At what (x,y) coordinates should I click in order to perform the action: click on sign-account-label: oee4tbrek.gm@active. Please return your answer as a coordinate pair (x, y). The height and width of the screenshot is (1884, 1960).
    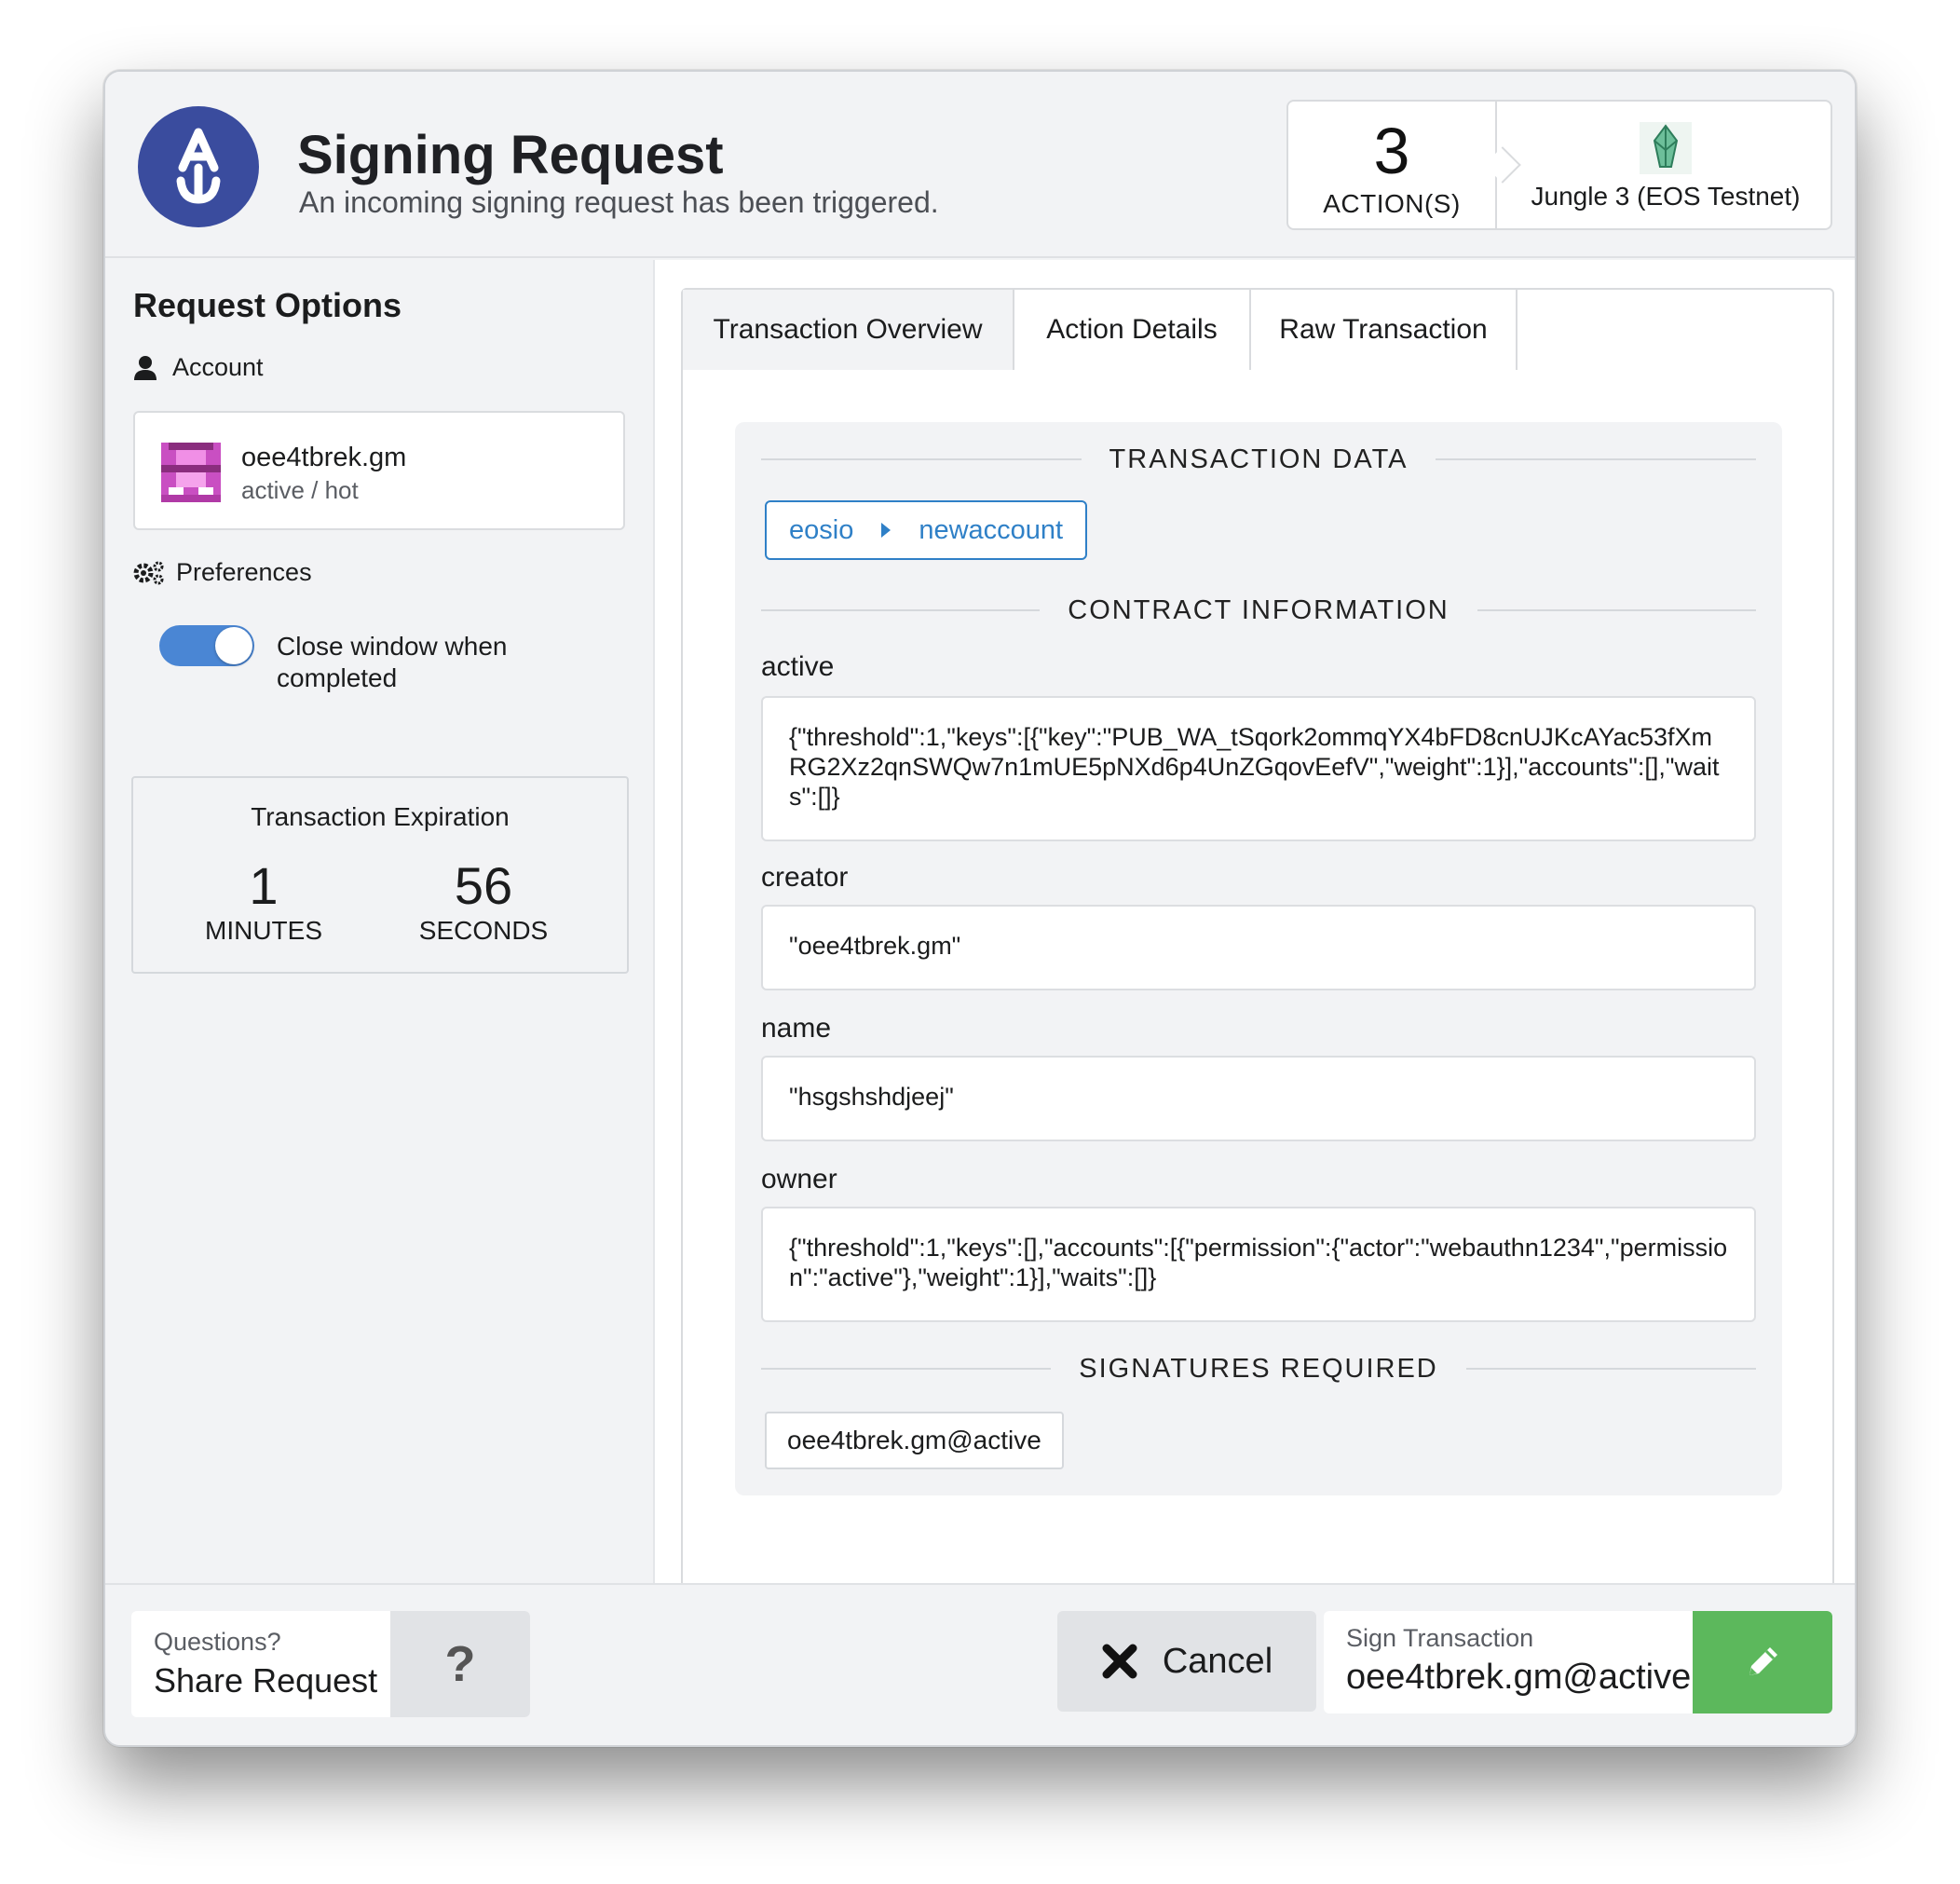
    Looking at the image, I should click on (1519, 1678).